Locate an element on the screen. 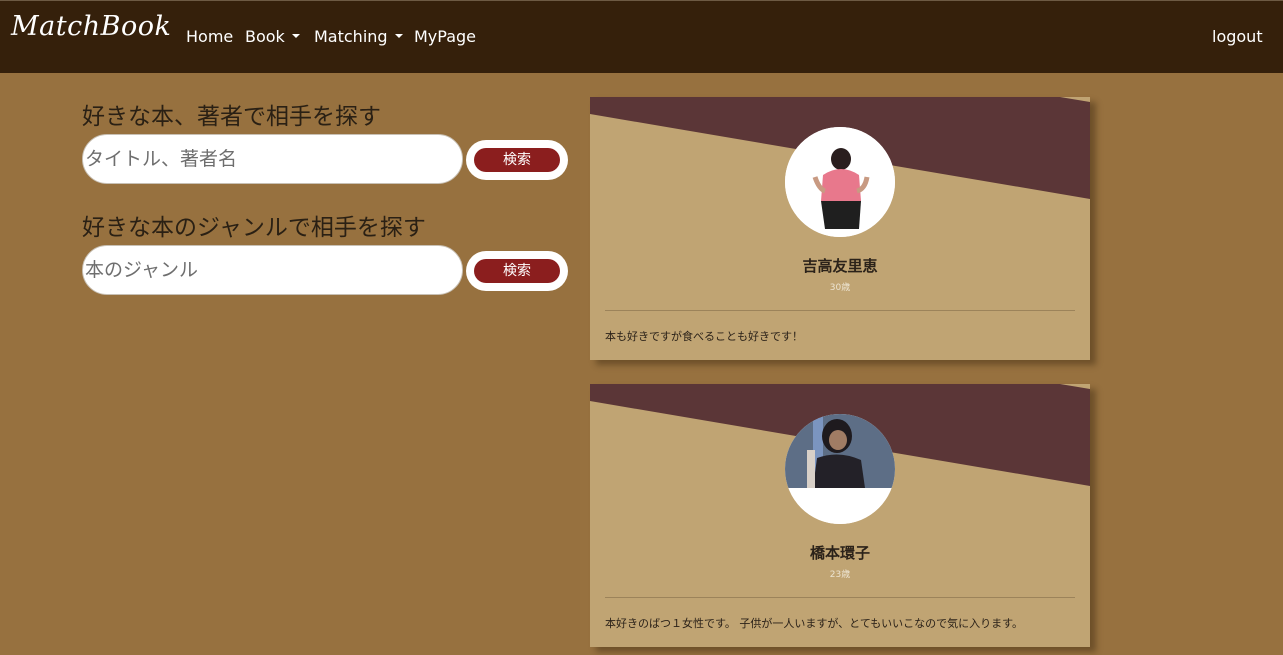  genre-search-button: 検索 is located at coordinates (517, 271).